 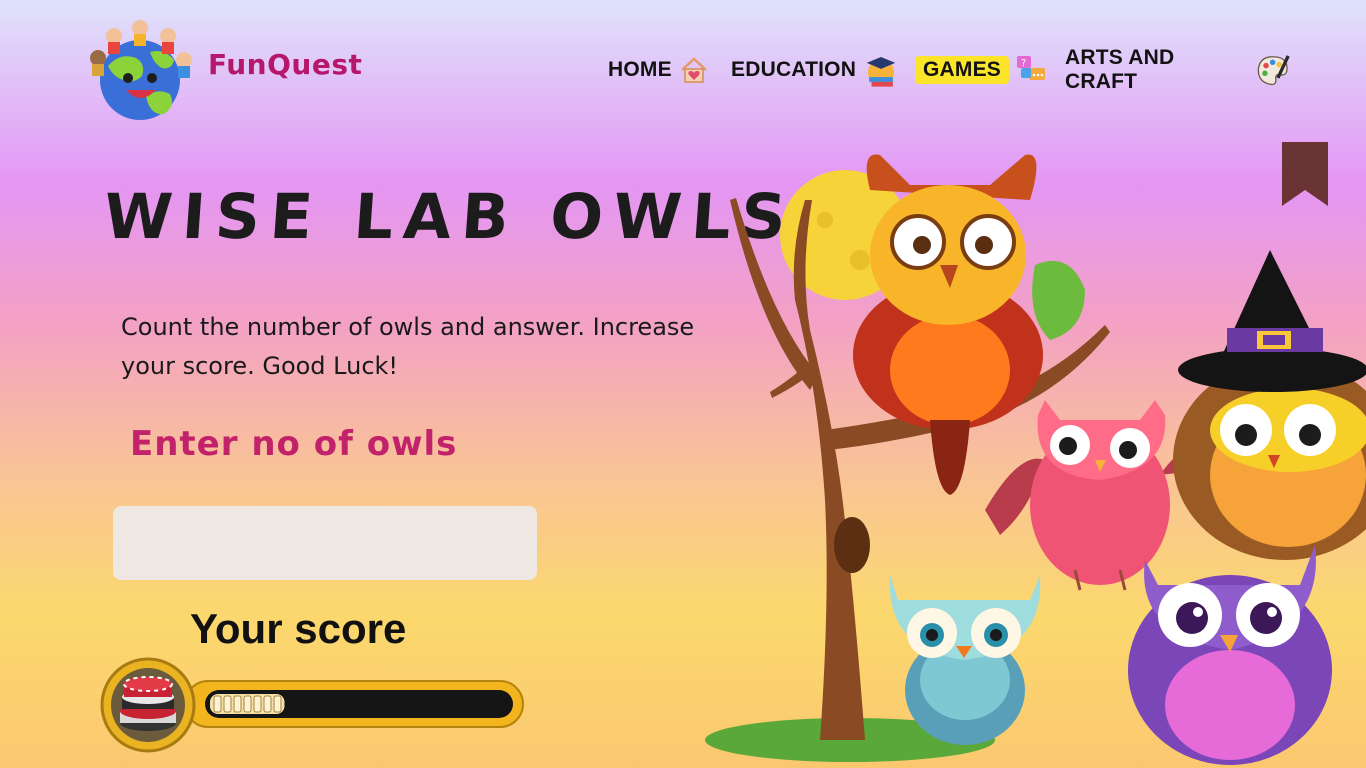 I want to click on page-title: WISE LAB OWLS, so click(x=450, y=216).